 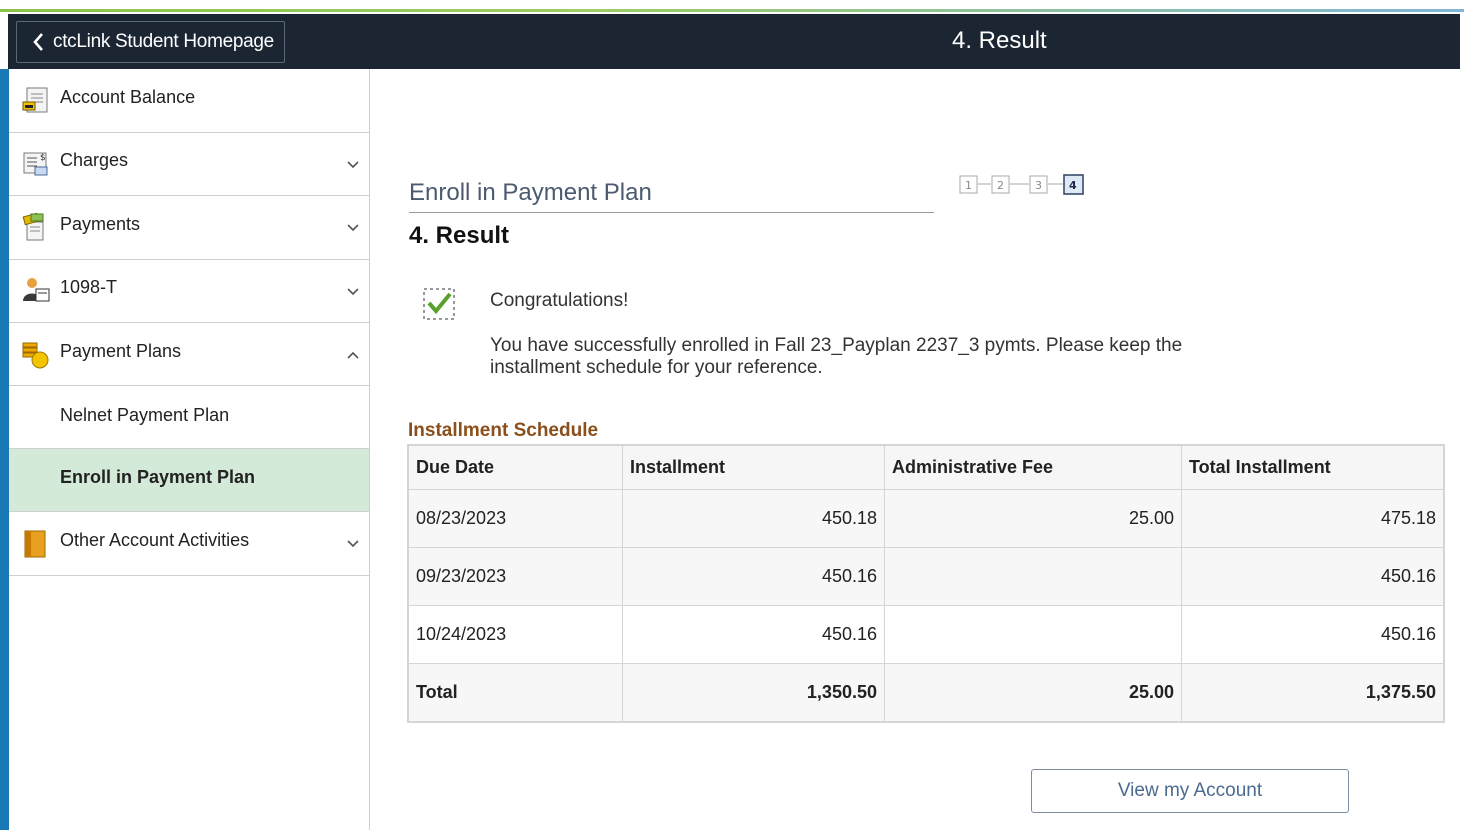 I want to click on table-row: 08/23/2023 450.18 25.00 475.18, so click(x=926, y=519).